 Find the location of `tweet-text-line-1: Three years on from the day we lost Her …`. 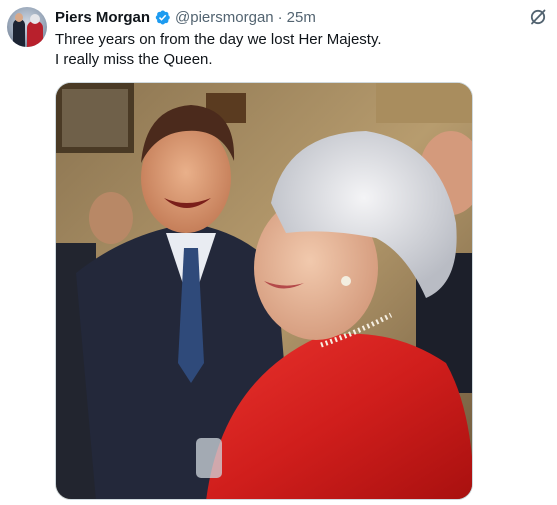

tweet-text-line-1: Three years on from the day we lost Her … is located at coordinates (218, 39).